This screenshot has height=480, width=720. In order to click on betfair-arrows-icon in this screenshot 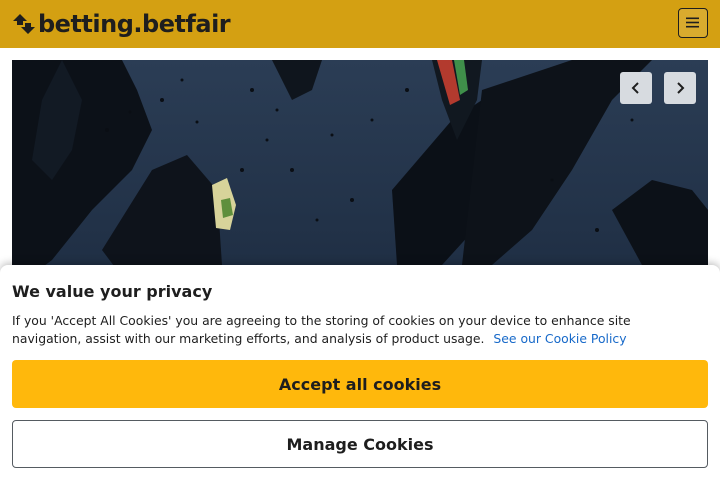, I will do `click(24, 24)`.